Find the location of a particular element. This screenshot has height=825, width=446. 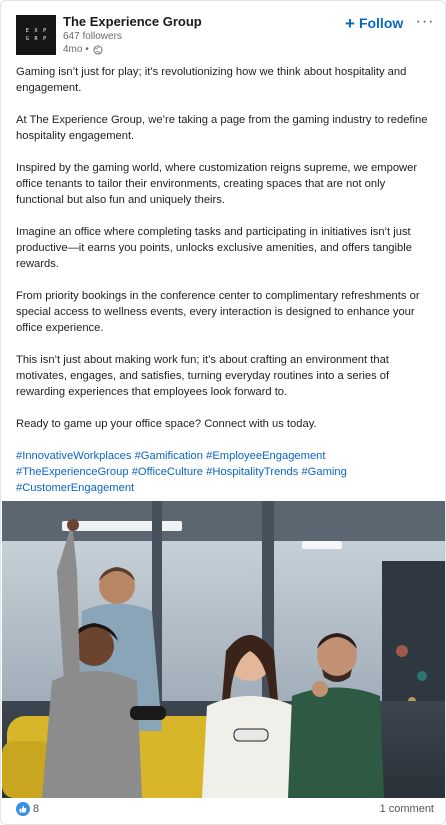

logo-letter: X is located at coordinates (36, 31).